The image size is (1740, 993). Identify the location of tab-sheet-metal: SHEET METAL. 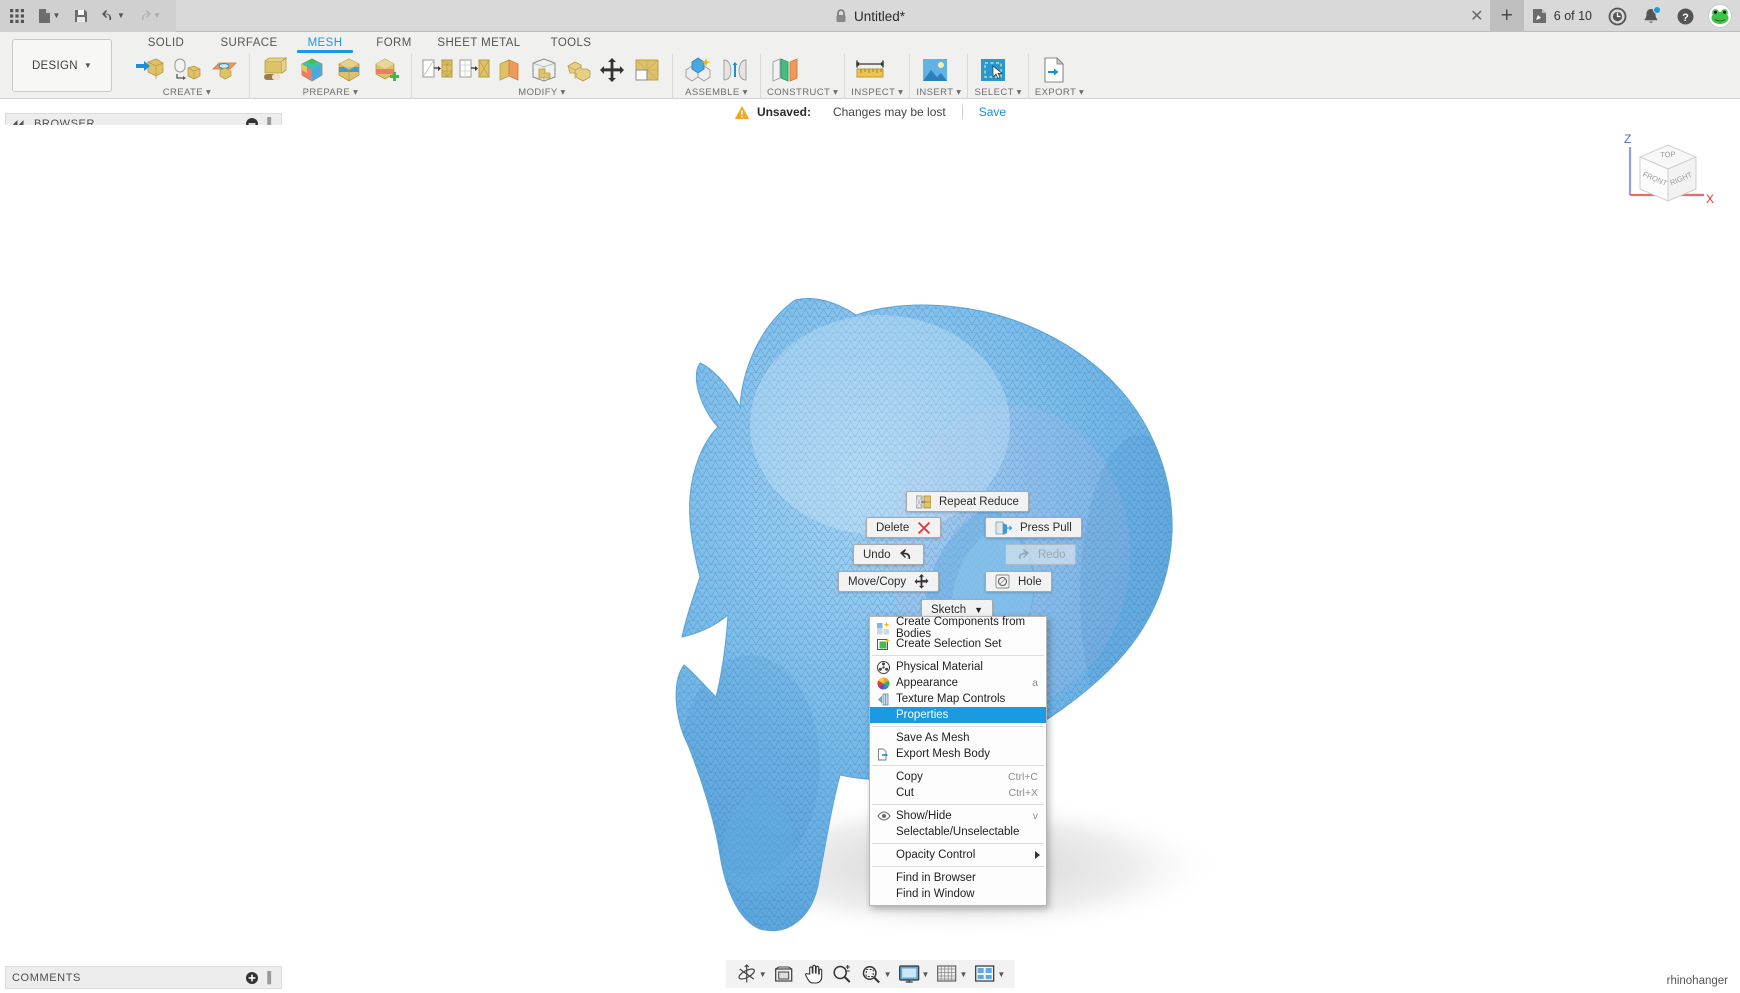
(479, 42).